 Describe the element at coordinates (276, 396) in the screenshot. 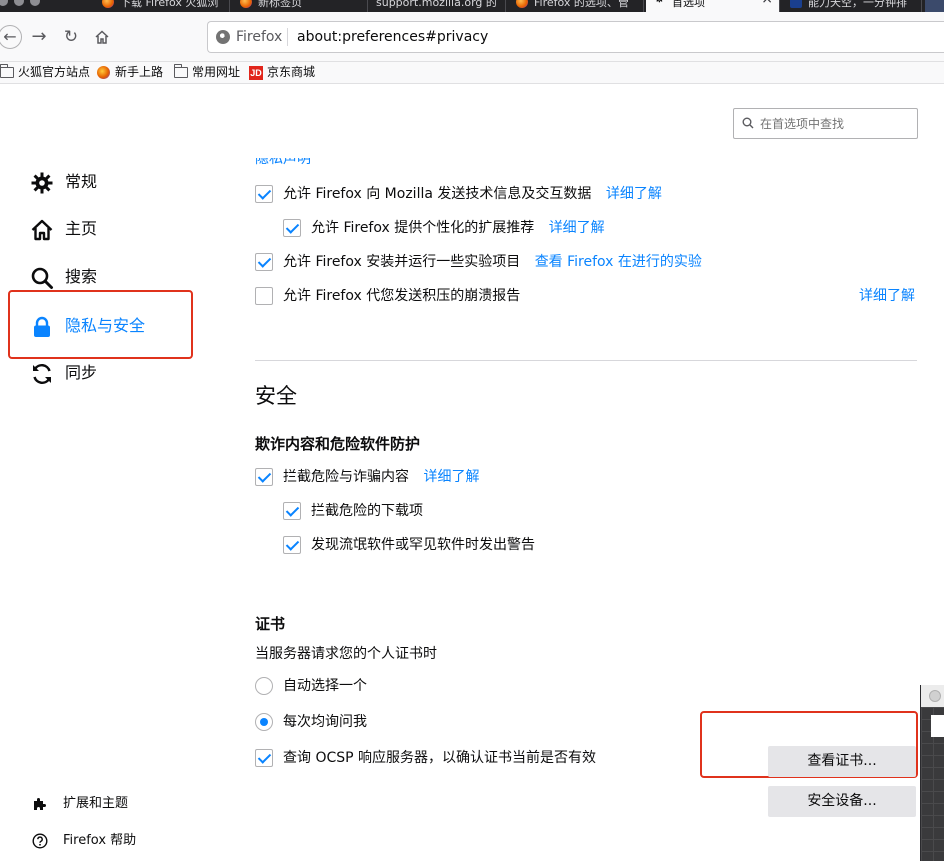

I see `security-section-title: 安全` at that location.